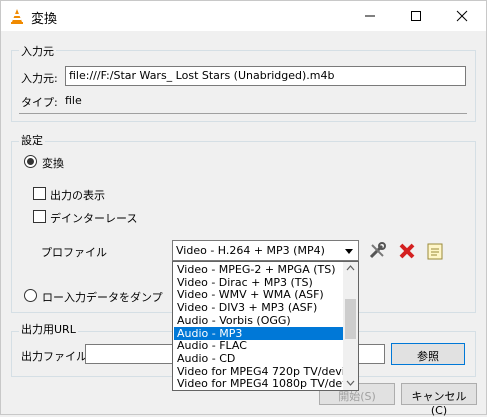 Image resolution: width=487 pixels, height=417 pixels. I want to click on scrollbar-thumb, so click(350, 319).